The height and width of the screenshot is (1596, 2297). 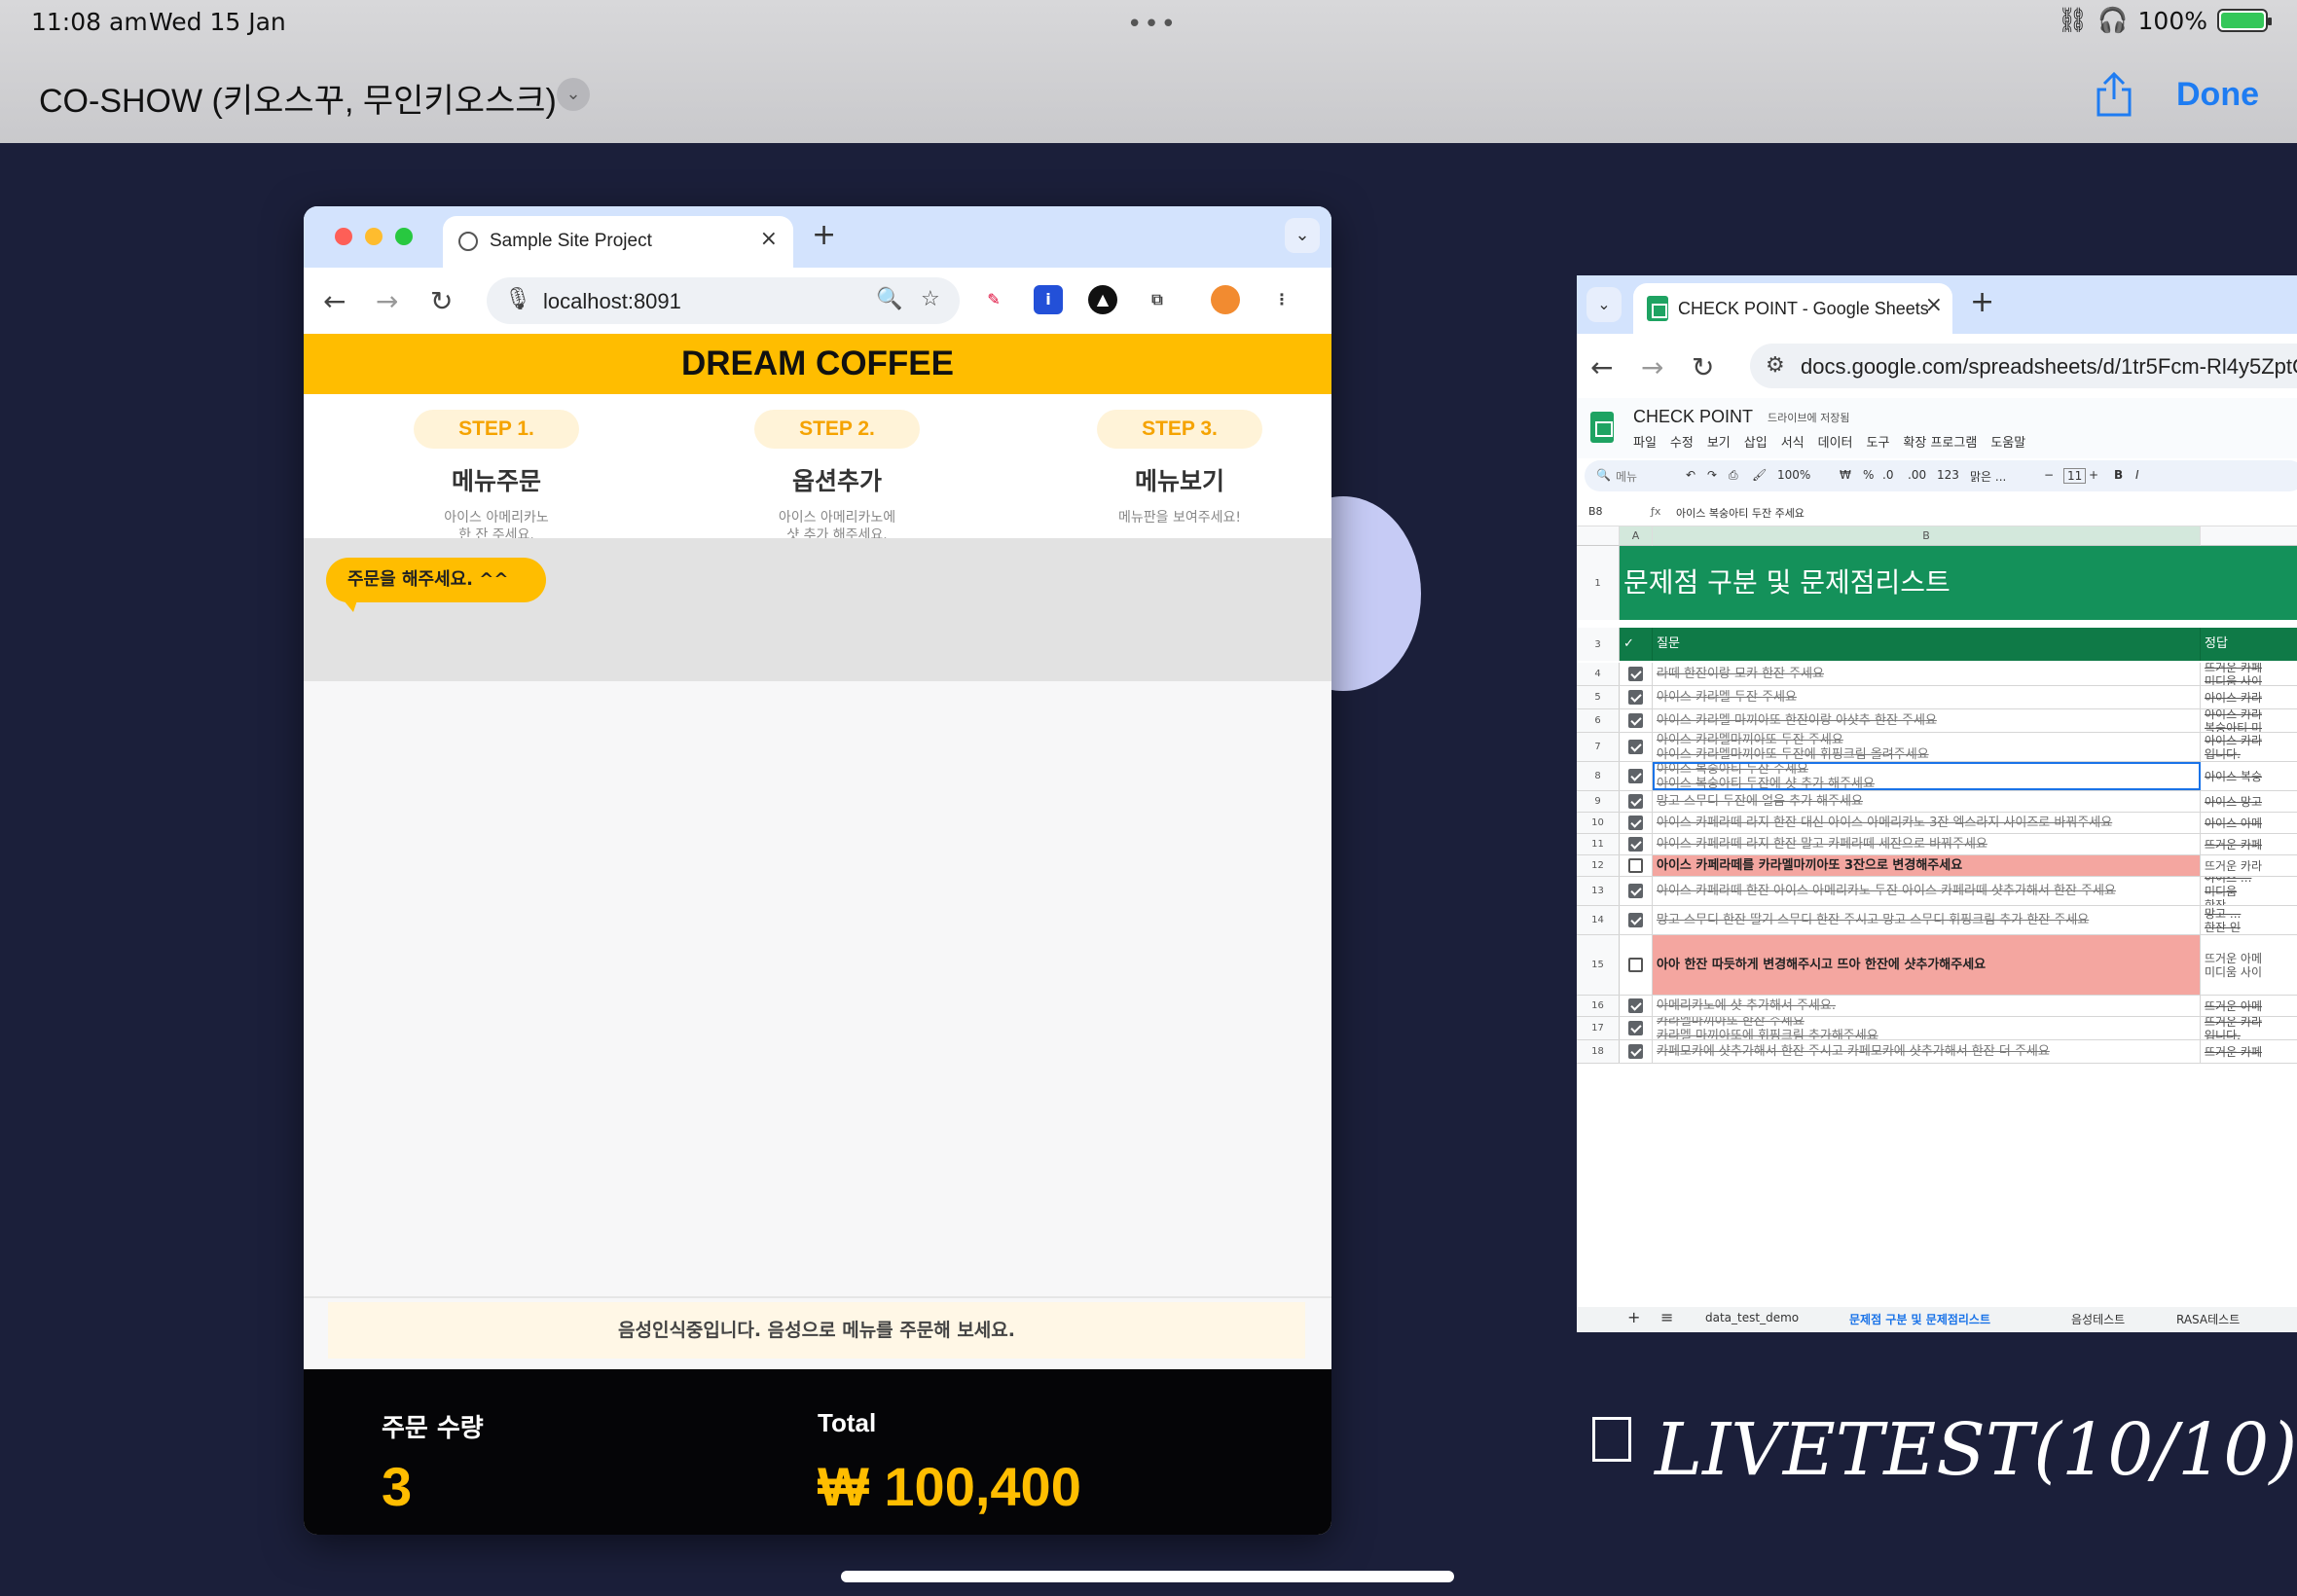 I want to click on column-header-a: A, so click(x=1636, y=536).